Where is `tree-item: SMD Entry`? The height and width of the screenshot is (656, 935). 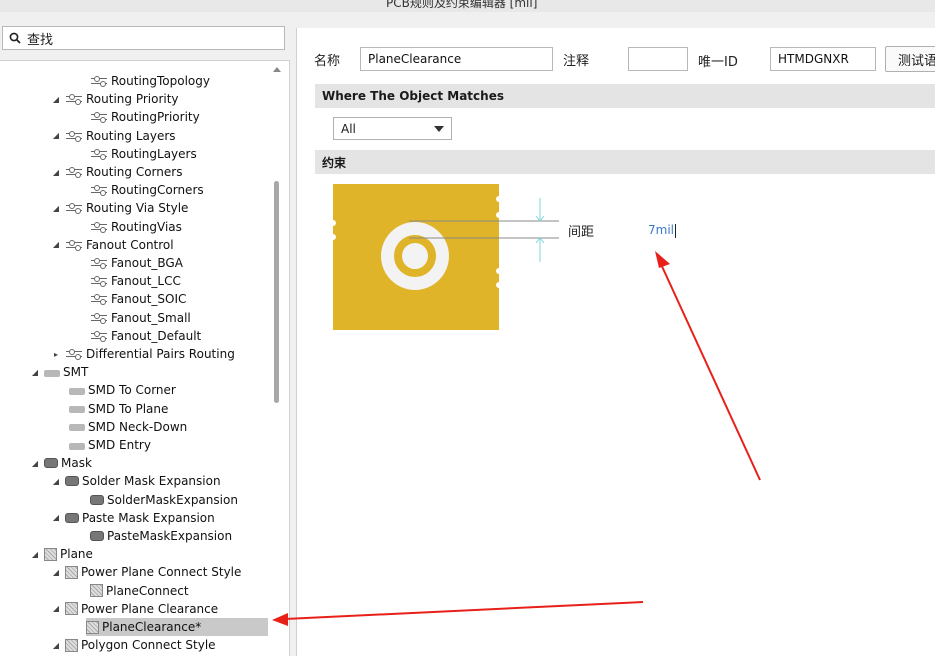
tree-item: SMD Entry is located at coordinates (101, 445).